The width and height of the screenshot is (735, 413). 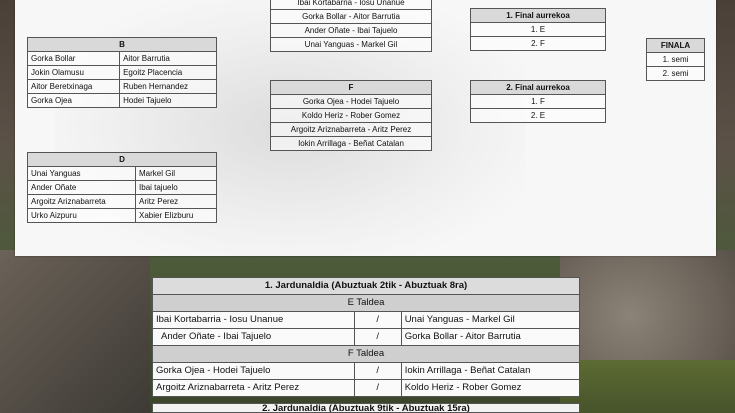 I want to click on group-e-row: Gorka Bollar - Aitor Barrutia, so click(x=351, y=16).